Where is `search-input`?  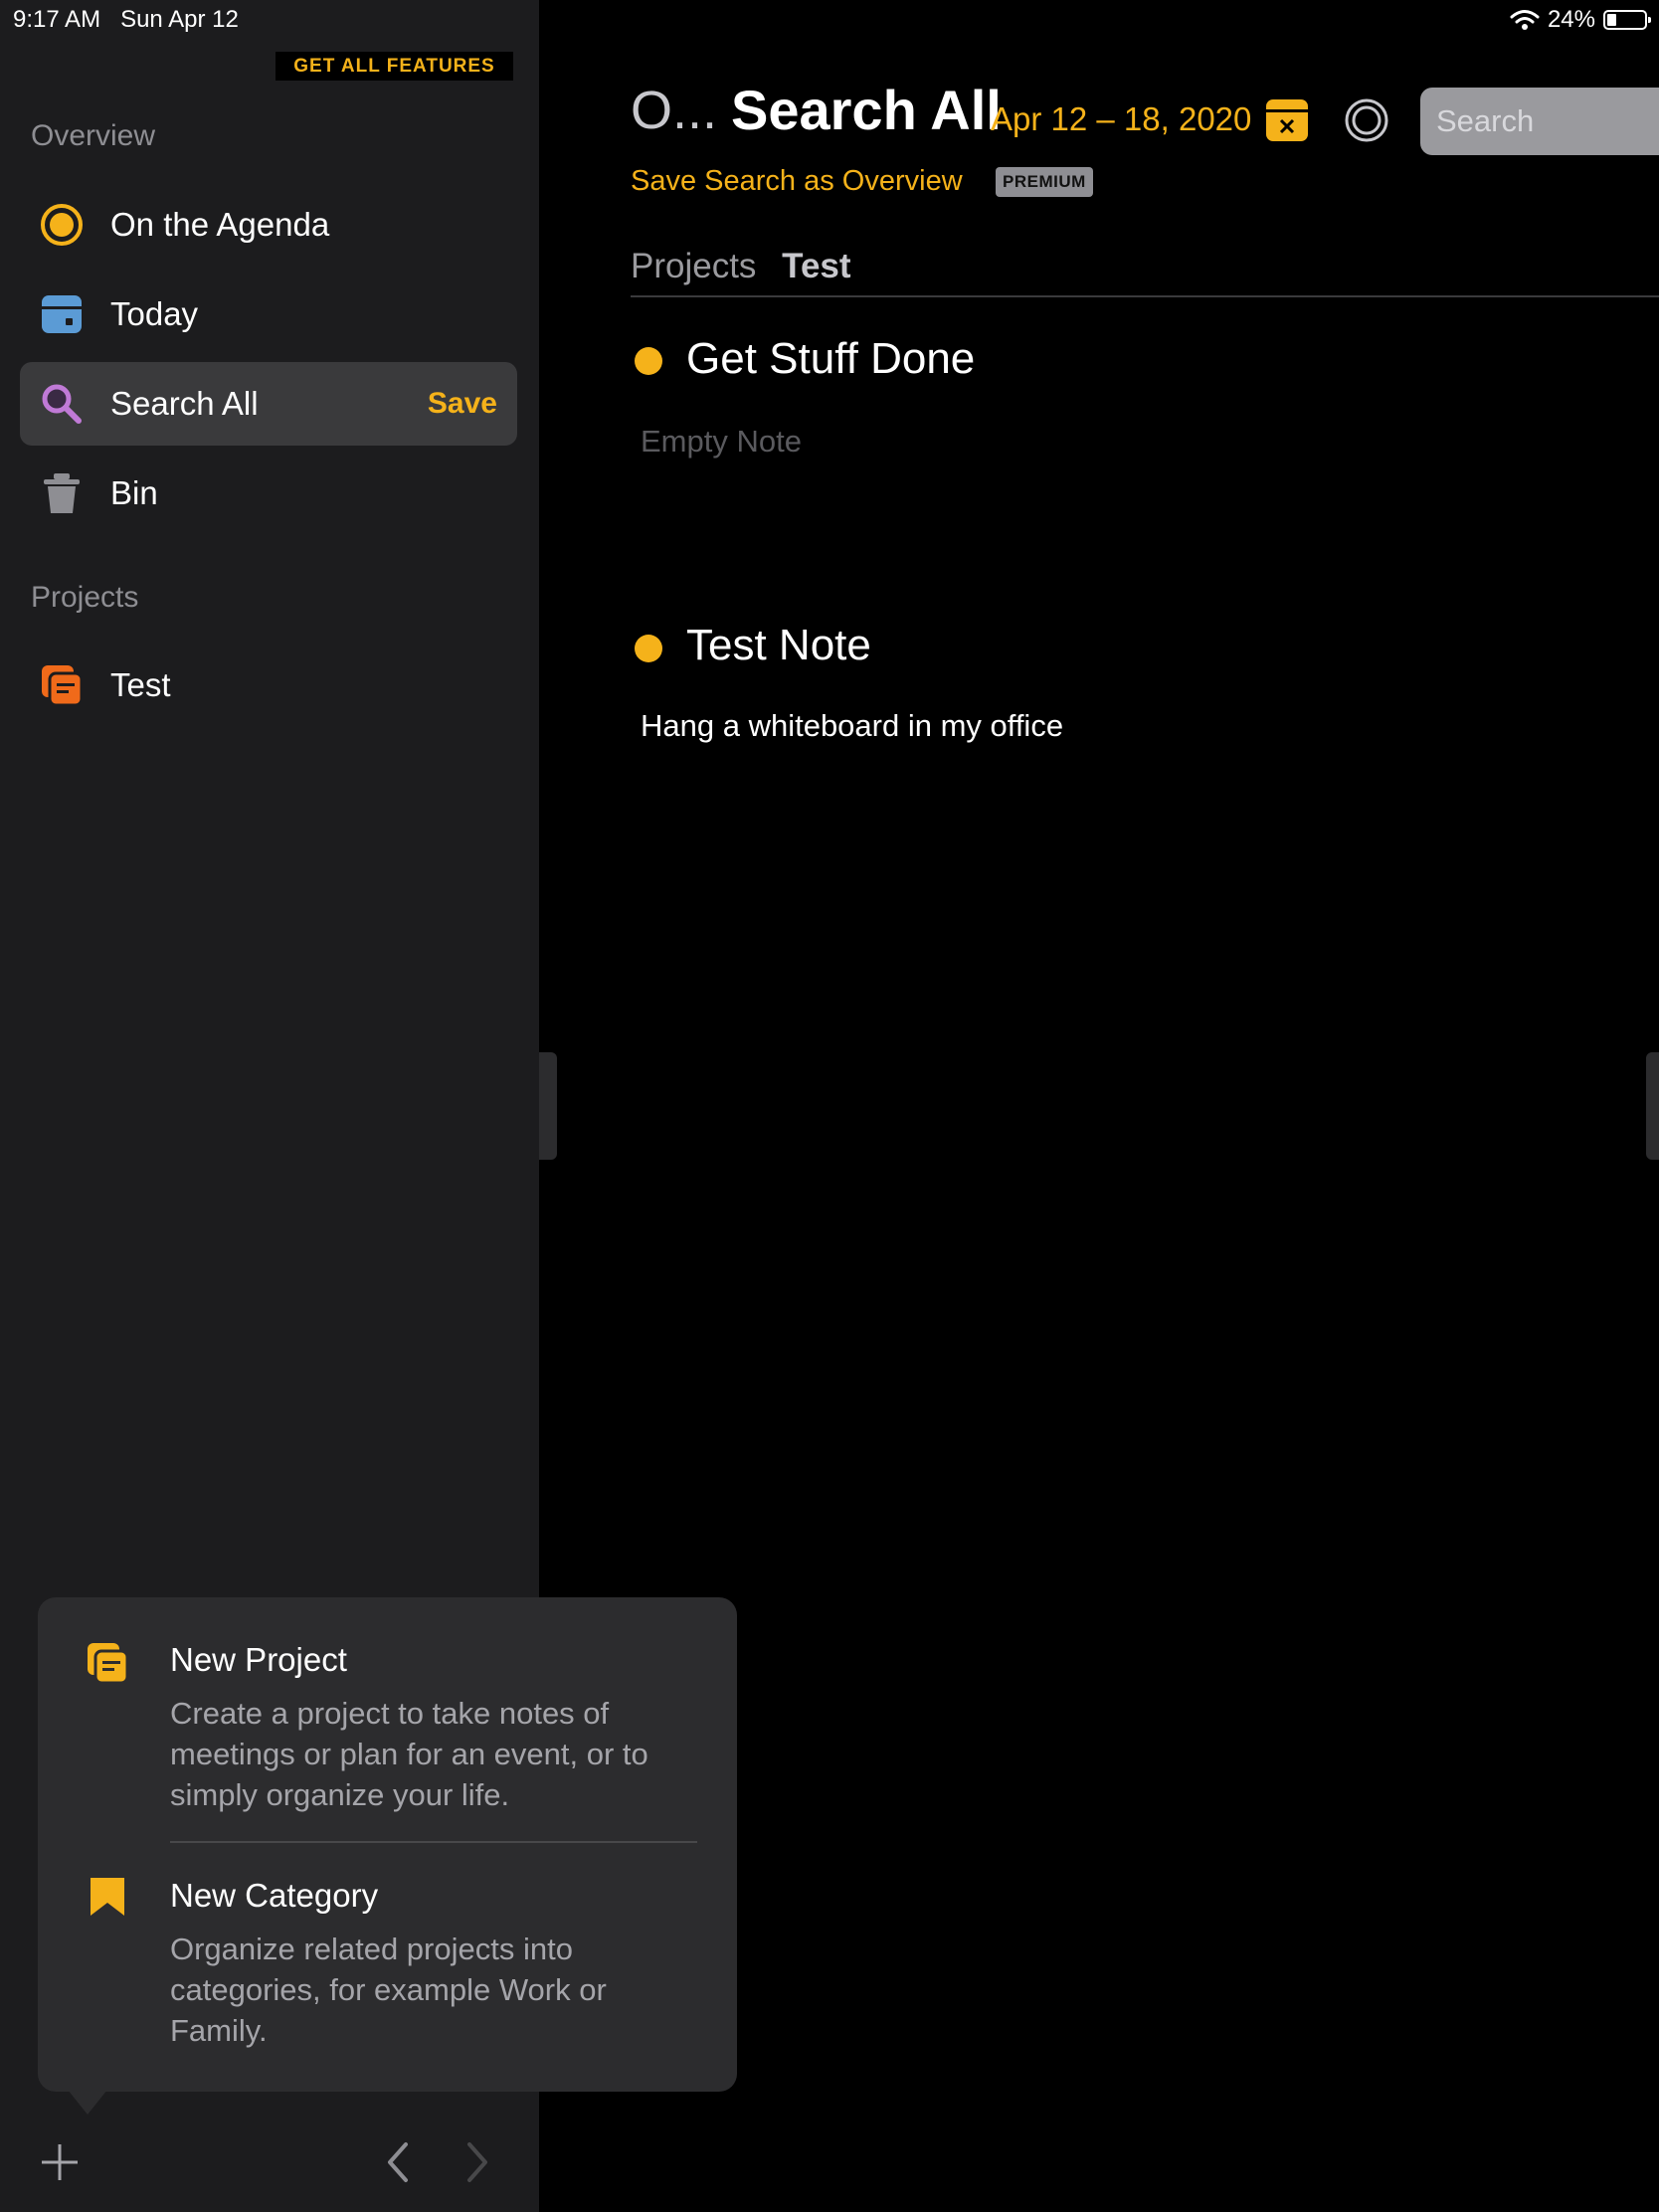
search-input is located at coordinates (1539, 121).